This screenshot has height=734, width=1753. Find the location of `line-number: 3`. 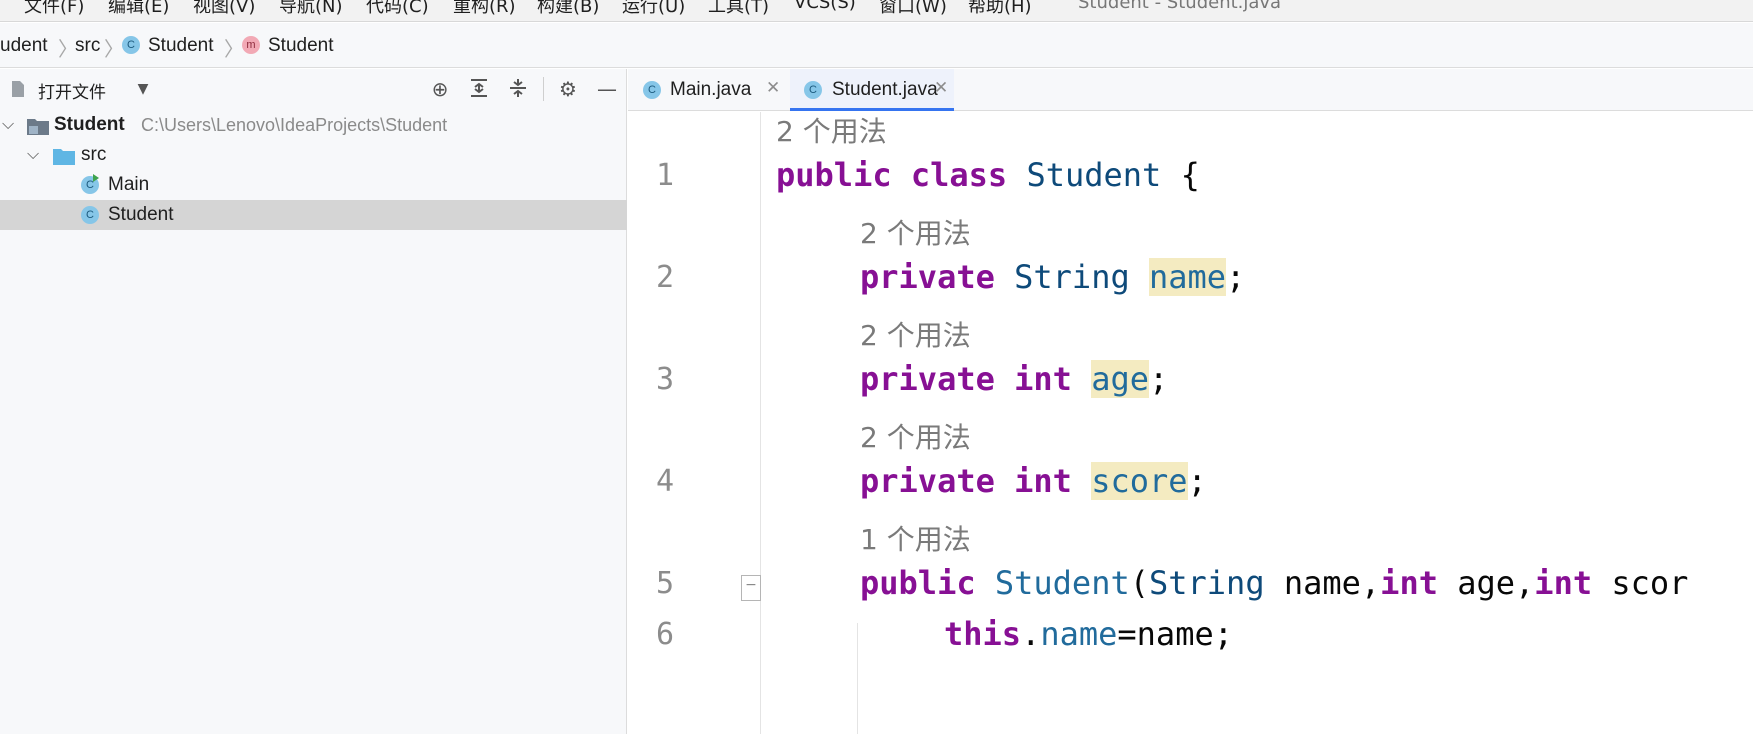

line-number: 3 is located at coordinates (665, 379).